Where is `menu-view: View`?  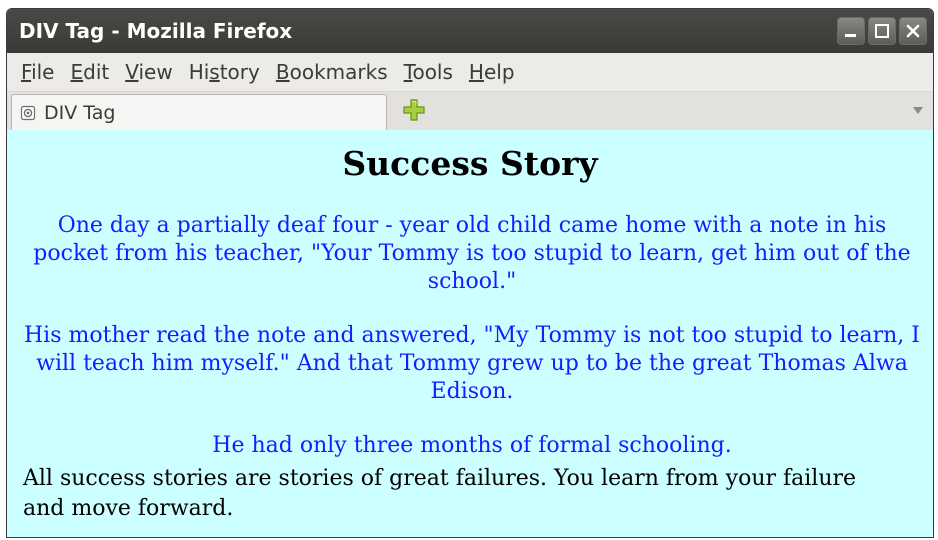
menu-view: View is located at coordinates (148, 72).